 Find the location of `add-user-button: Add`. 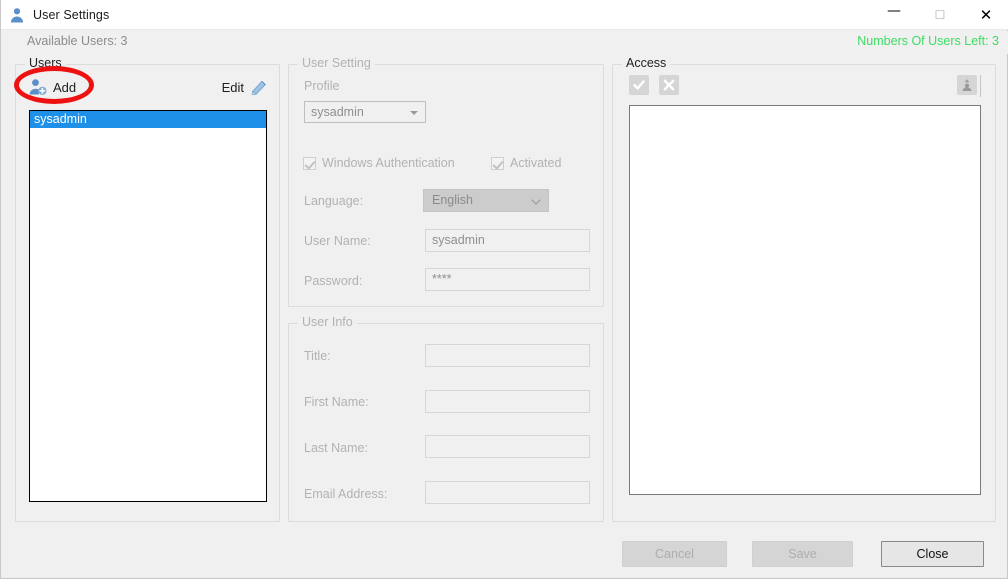

add-user-button: Add is located at coordinates (52, 87).